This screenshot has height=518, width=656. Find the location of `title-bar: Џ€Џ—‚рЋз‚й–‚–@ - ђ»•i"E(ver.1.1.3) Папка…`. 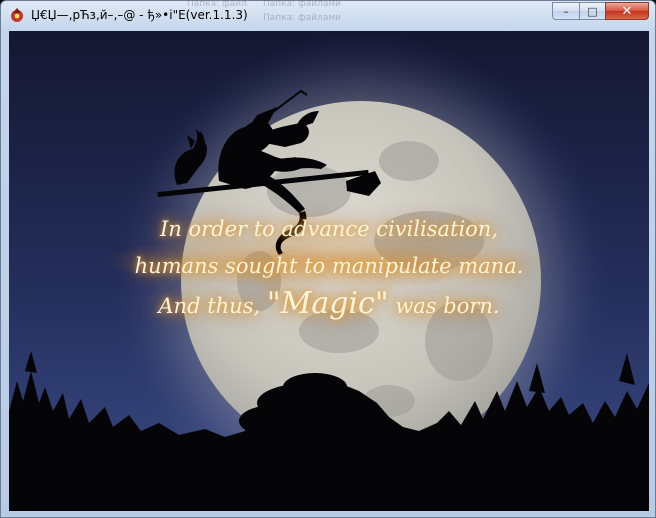

title-bar: Џ€Џ—‚рЋз‚й–‚–@ - ђ»•i"E(ver.1.1.3) Папка… is located at coordinates (328, 15).